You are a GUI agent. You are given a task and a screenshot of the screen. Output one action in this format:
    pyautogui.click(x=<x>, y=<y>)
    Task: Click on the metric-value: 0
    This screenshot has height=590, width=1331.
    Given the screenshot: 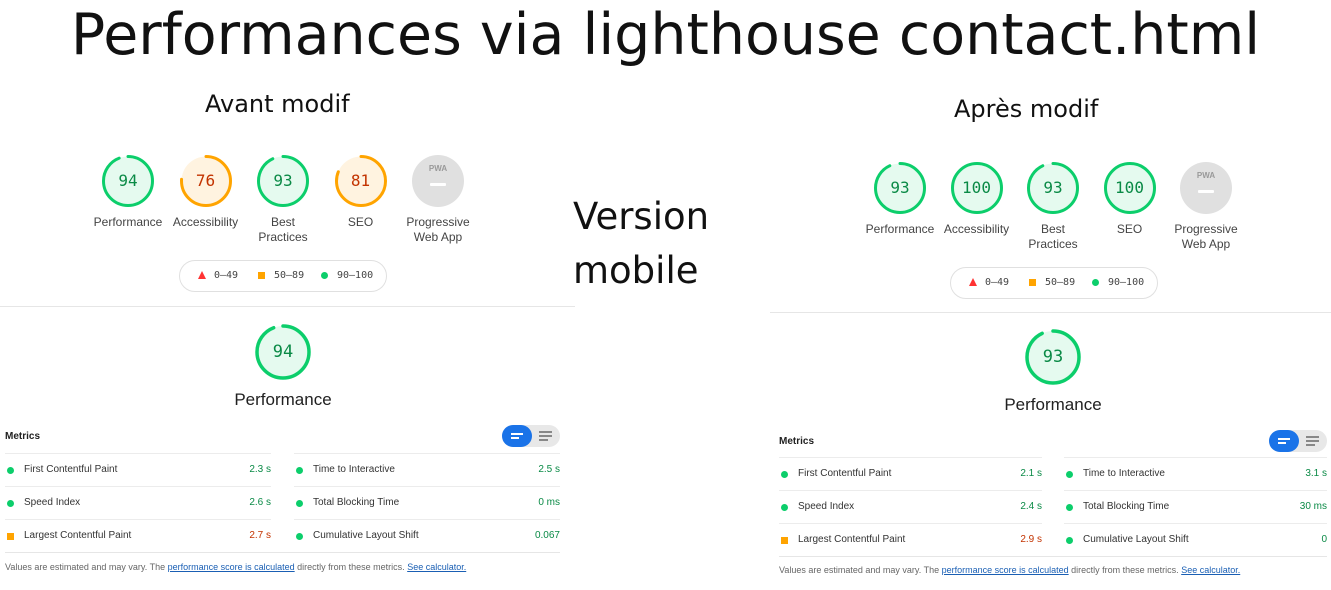 What is the action you would take?
    pyautogui.click(x=1324, y=539)
    